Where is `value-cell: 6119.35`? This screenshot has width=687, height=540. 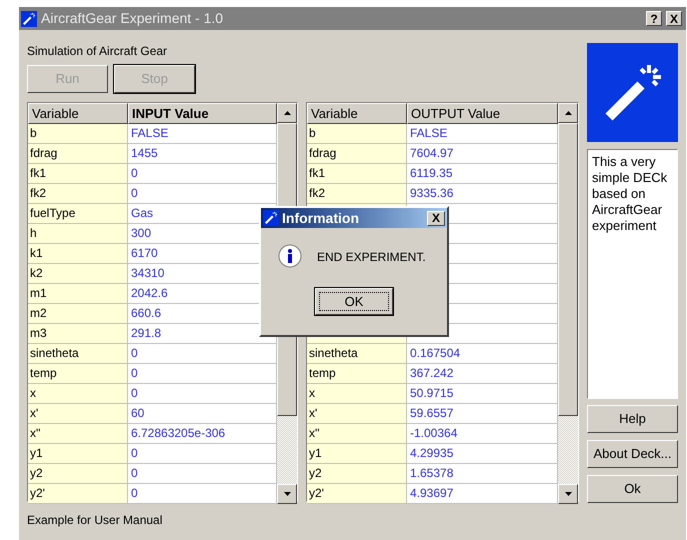
value-cell: 6119.35 is located at coordinates (482, 174).